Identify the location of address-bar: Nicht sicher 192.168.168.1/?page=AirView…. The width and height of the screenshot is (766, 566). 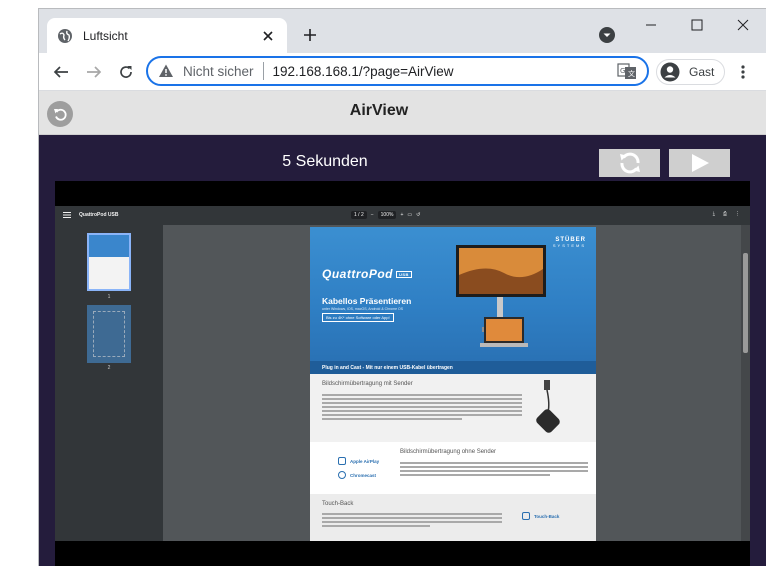
(397, 71).